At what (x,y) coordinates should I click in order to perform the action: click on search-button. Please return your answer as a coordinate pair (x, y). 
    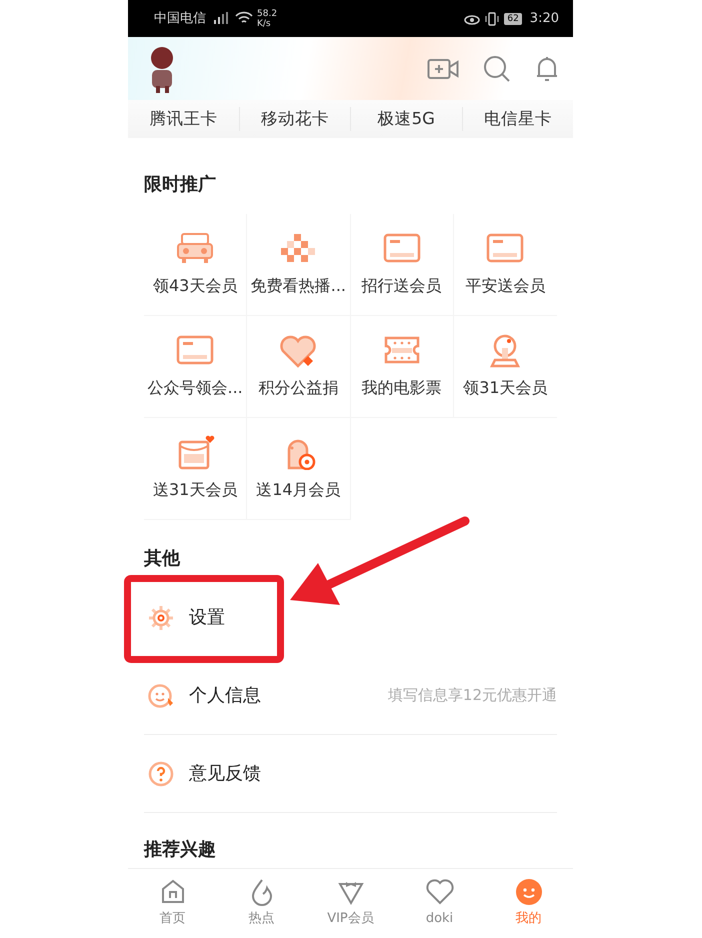
    Looking at the image, I should click on (497, 68).